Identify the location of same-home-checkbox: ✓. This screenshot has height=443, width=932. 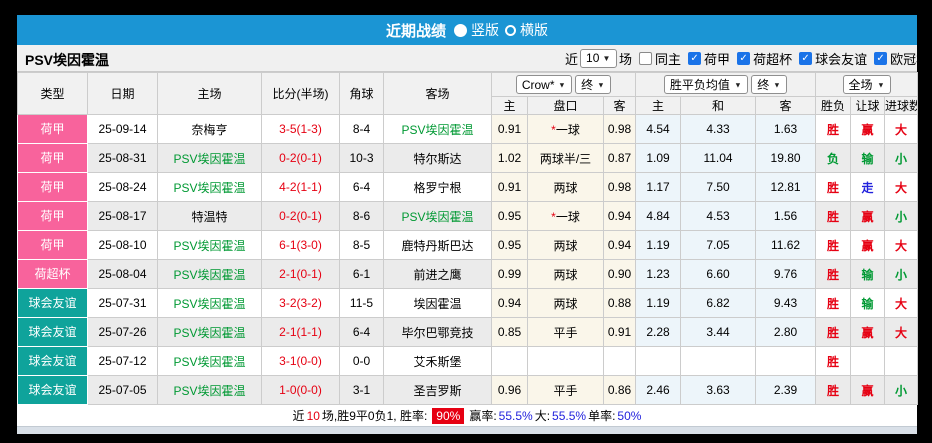
(646, 58).